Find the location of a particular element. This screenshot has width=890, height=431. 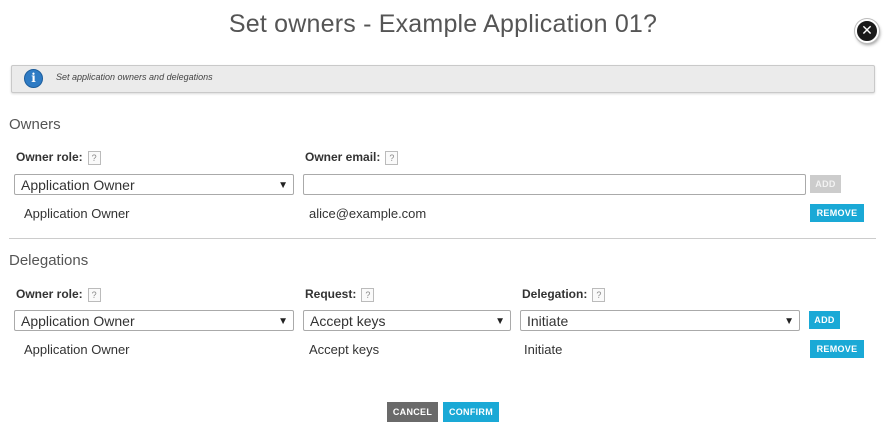

owner-role-label-text: Owner role: is located at coordinates (49, 157).